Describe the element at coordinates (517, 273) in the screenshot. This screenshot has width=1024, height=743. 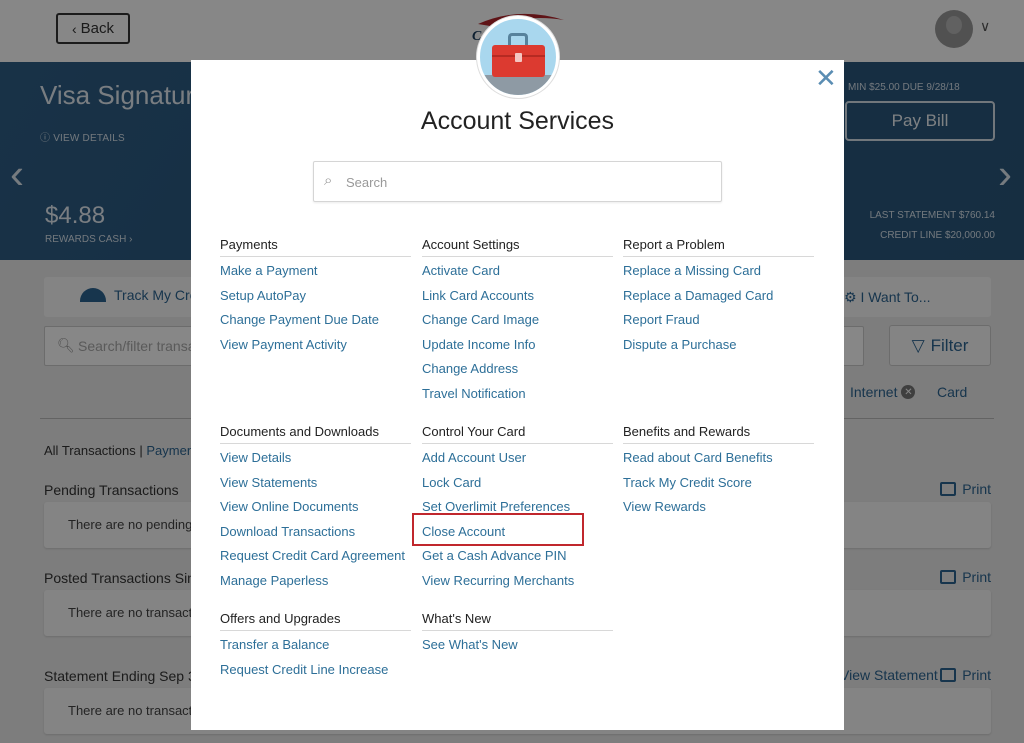
I see `service-link-activate-card: Activate Card` at that location.